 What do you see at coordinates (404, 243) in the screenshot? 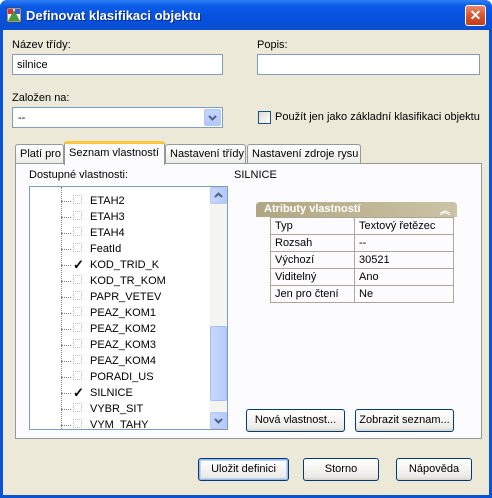
I see `attribute-value: --` at bounding box center [404, 243].